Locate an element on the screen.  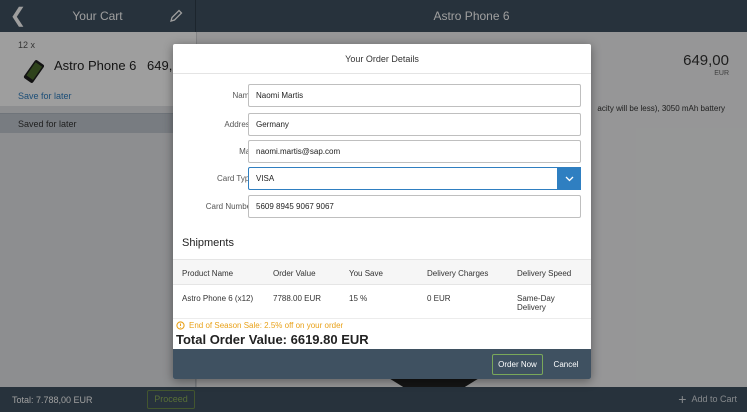
column-header: Product Name is located at coordinates (208, 273).